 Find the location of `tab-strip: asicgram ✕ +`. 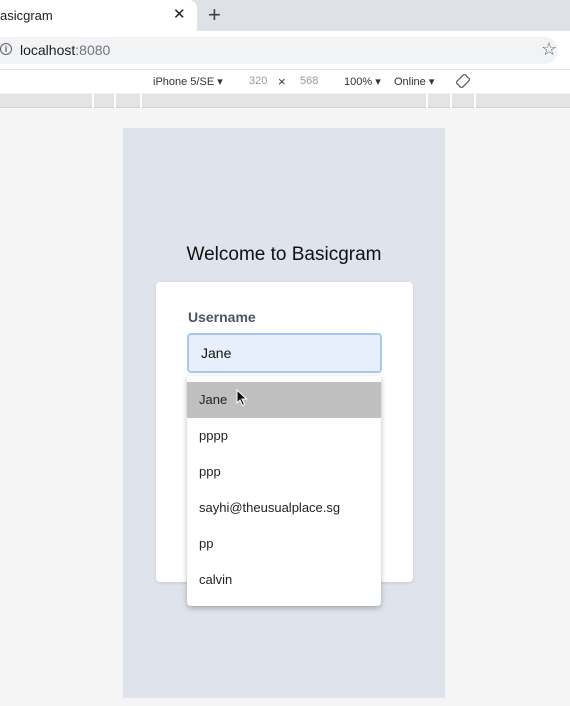

tab-strip: asicgram ✕ + is located at coordinates (285, 15).